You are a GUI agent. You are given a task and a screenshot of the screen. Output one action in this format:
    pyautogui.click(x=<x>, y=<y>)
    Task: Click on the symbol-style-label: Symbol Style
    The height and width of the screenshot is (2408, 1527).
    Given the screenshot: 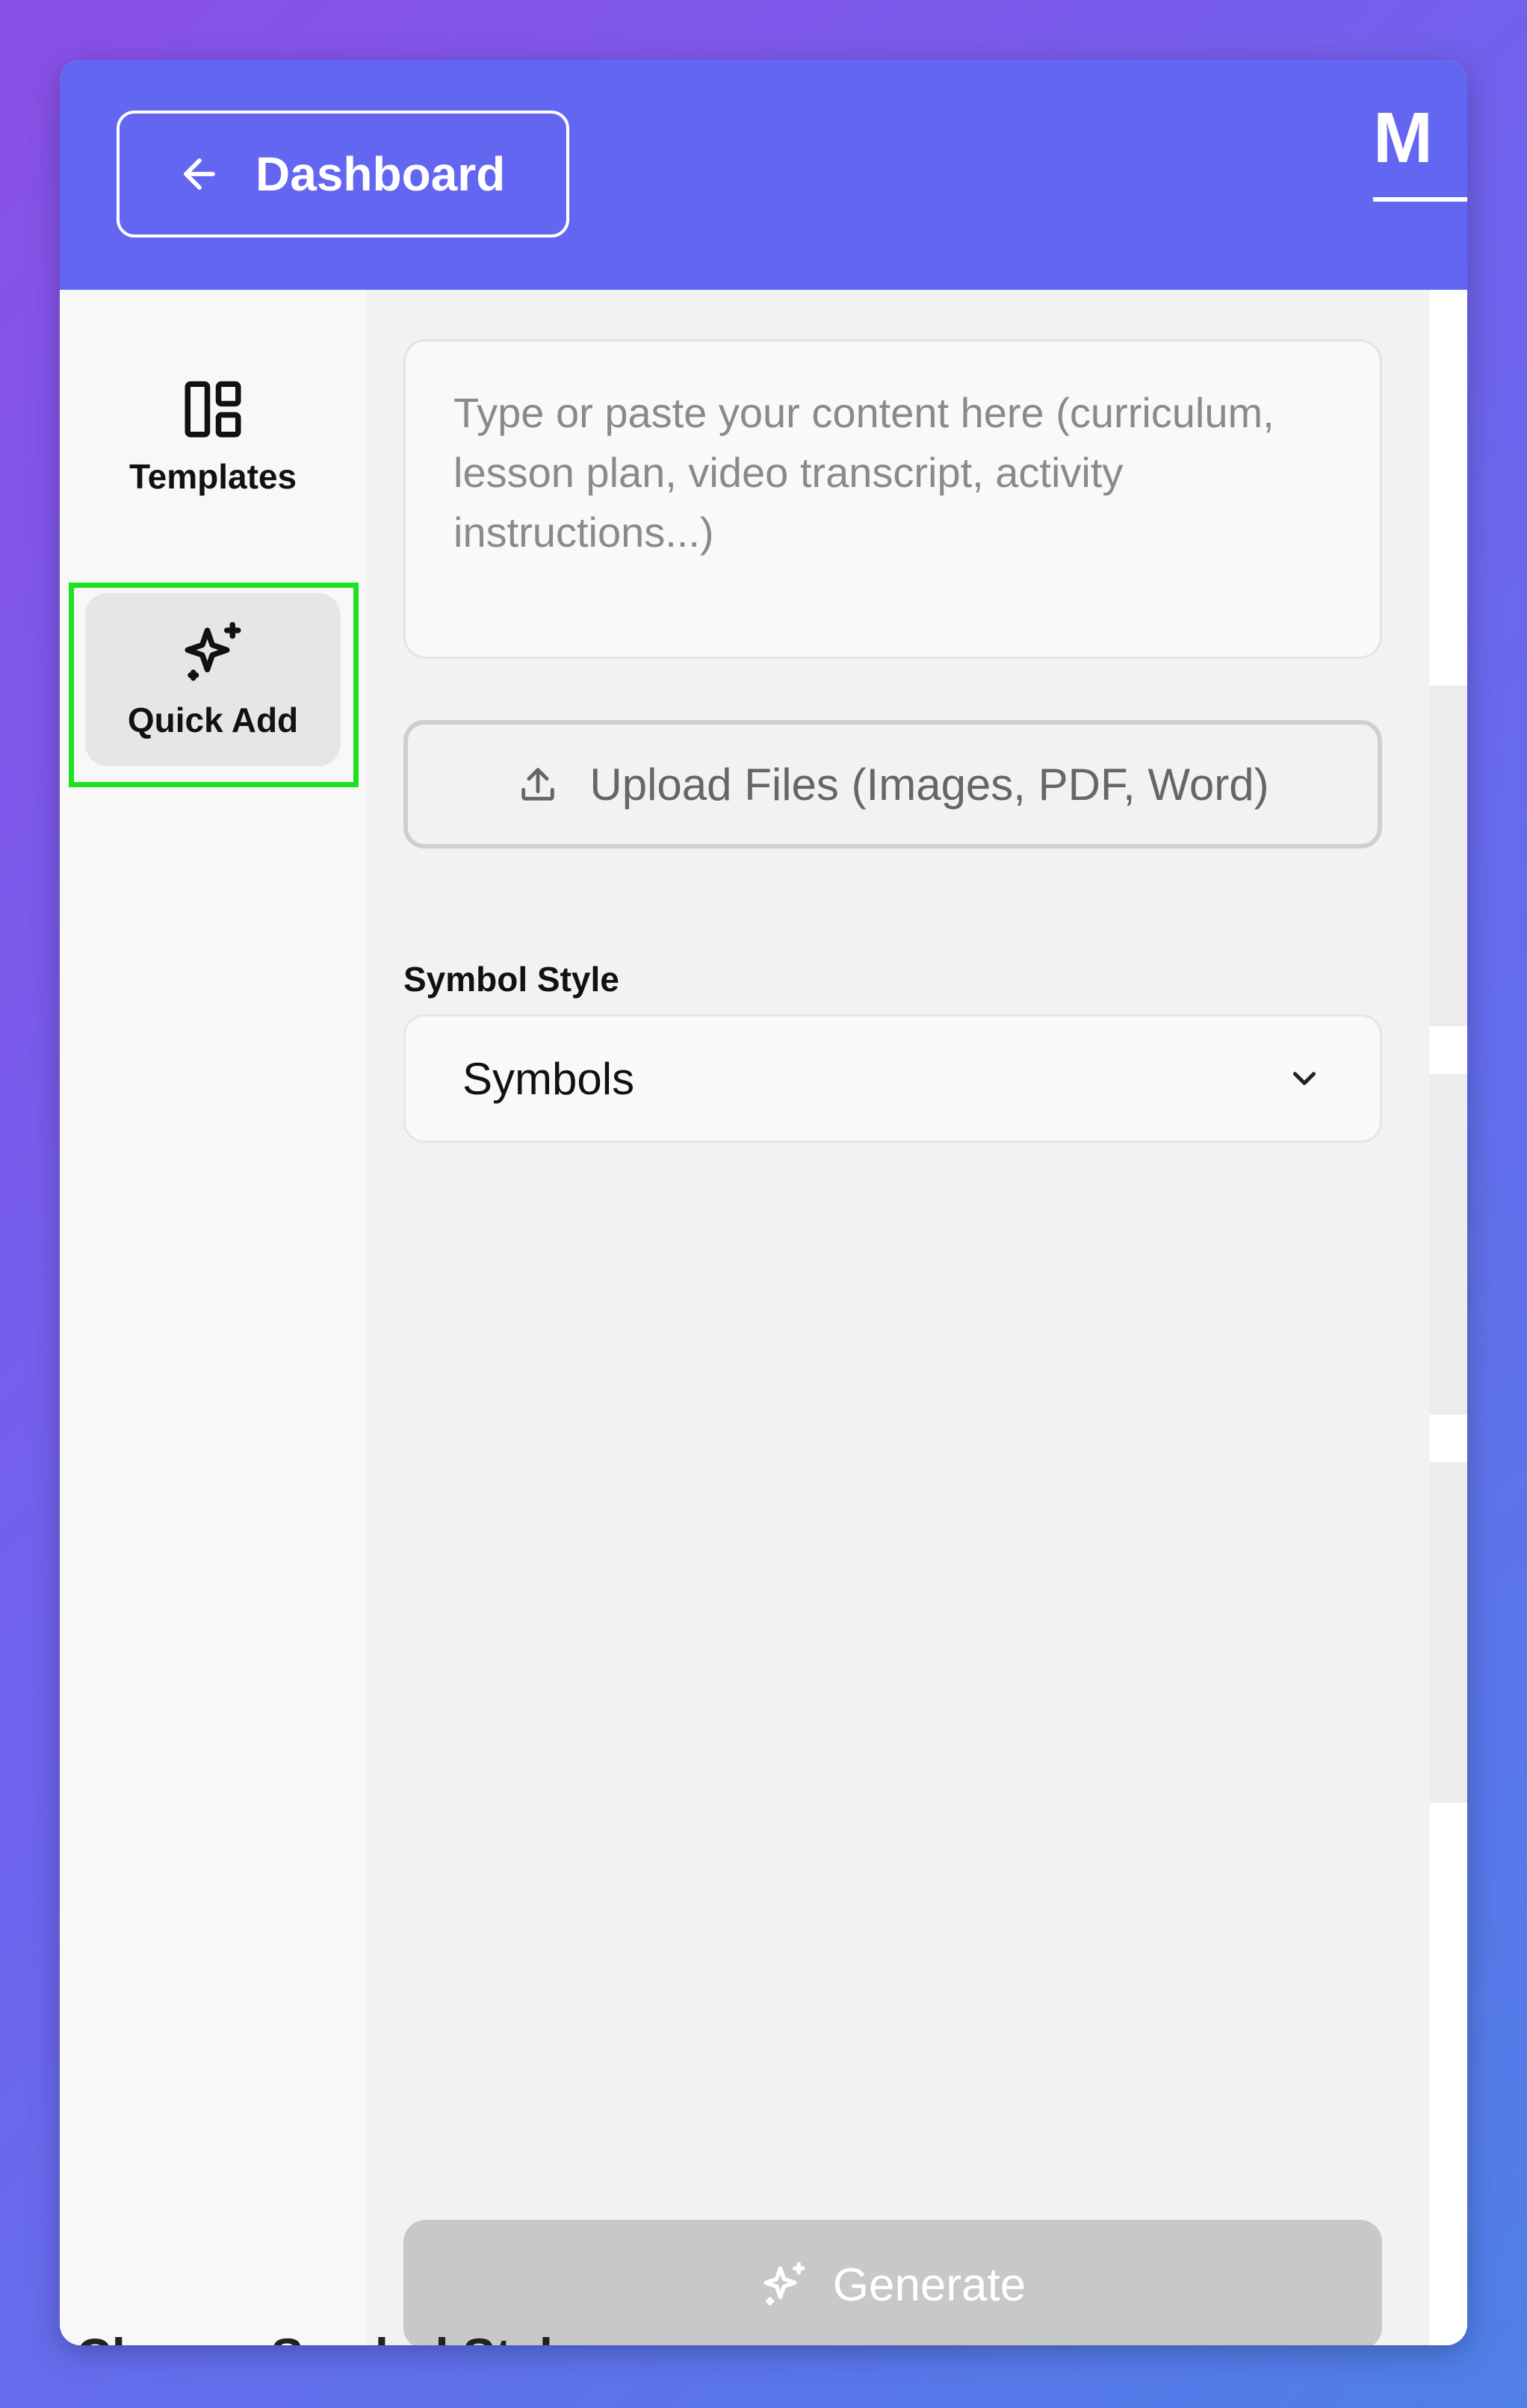 What is the action you would take?
    pyautogui.click(x=511, y=980)
    